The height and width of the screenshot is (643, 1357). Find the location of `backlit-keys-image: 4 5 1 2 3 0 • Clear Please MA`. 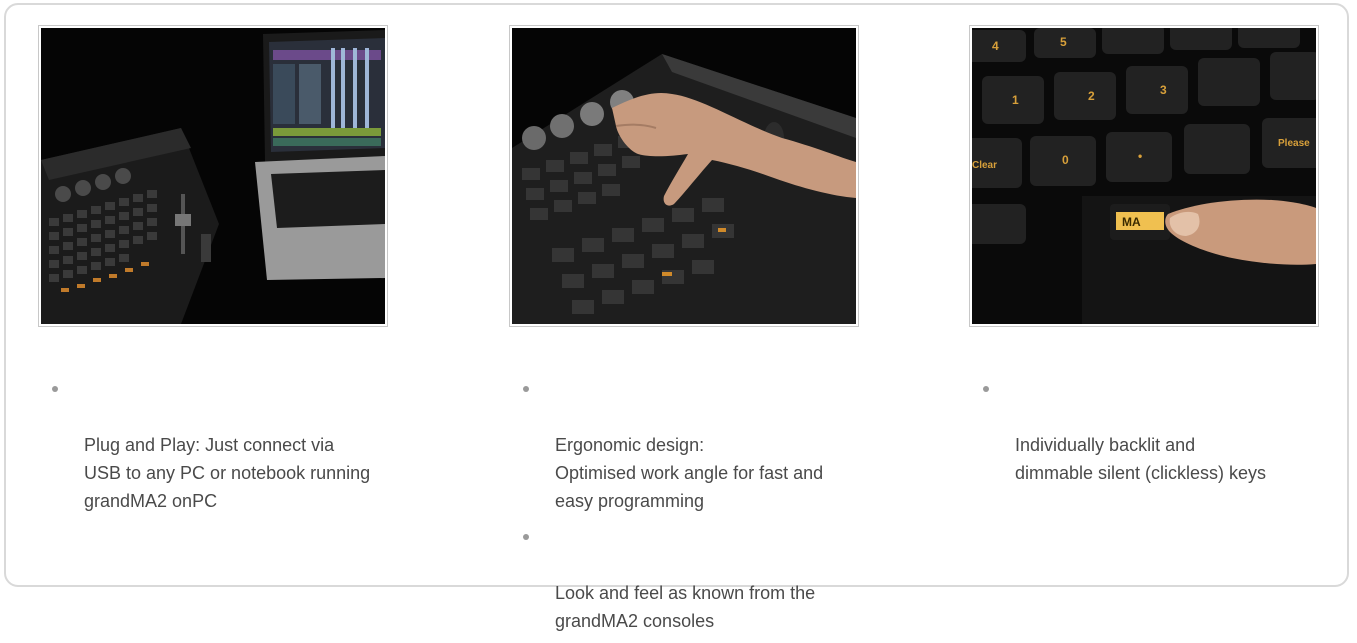

backlit-keys-image: 4 5 1 2 3 0 • Clear Please MA is located at coordinates (1144, 176).